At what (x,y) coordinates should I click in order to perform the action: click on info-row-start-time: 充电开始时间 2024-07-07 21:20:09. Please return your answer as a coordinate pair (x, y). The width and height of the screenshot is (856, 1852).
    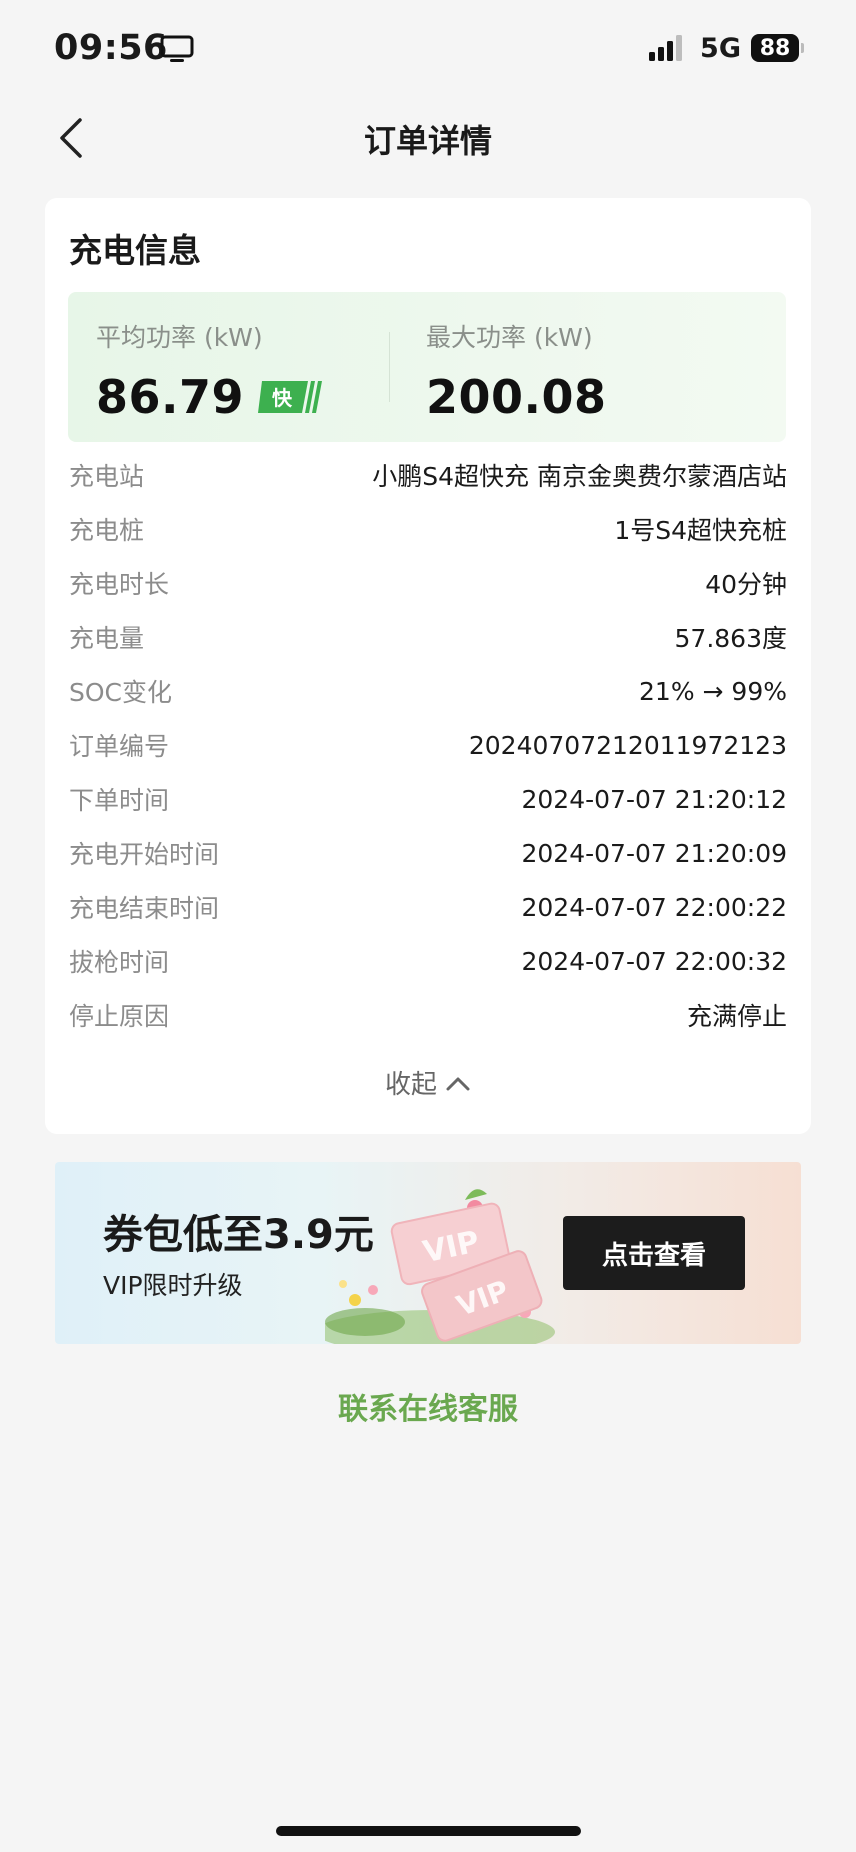
    Looking at the image, I should click on (428, 853).